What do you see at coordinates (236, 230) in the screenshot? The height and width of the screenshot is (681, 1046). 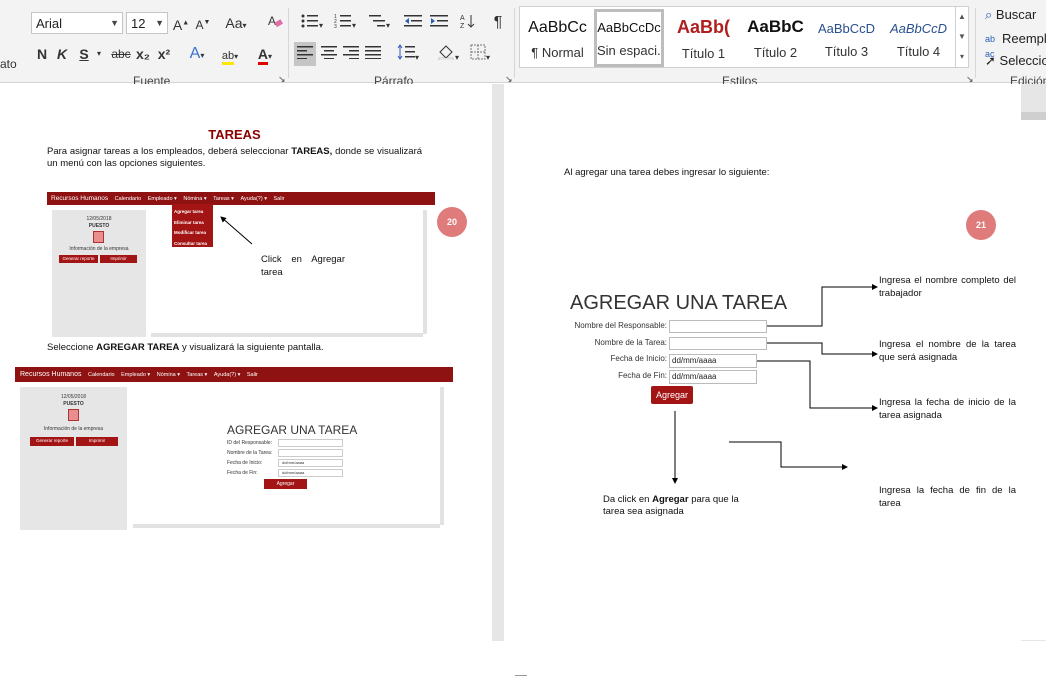 I see `callout-arrow` at bounding box center [236, 230].